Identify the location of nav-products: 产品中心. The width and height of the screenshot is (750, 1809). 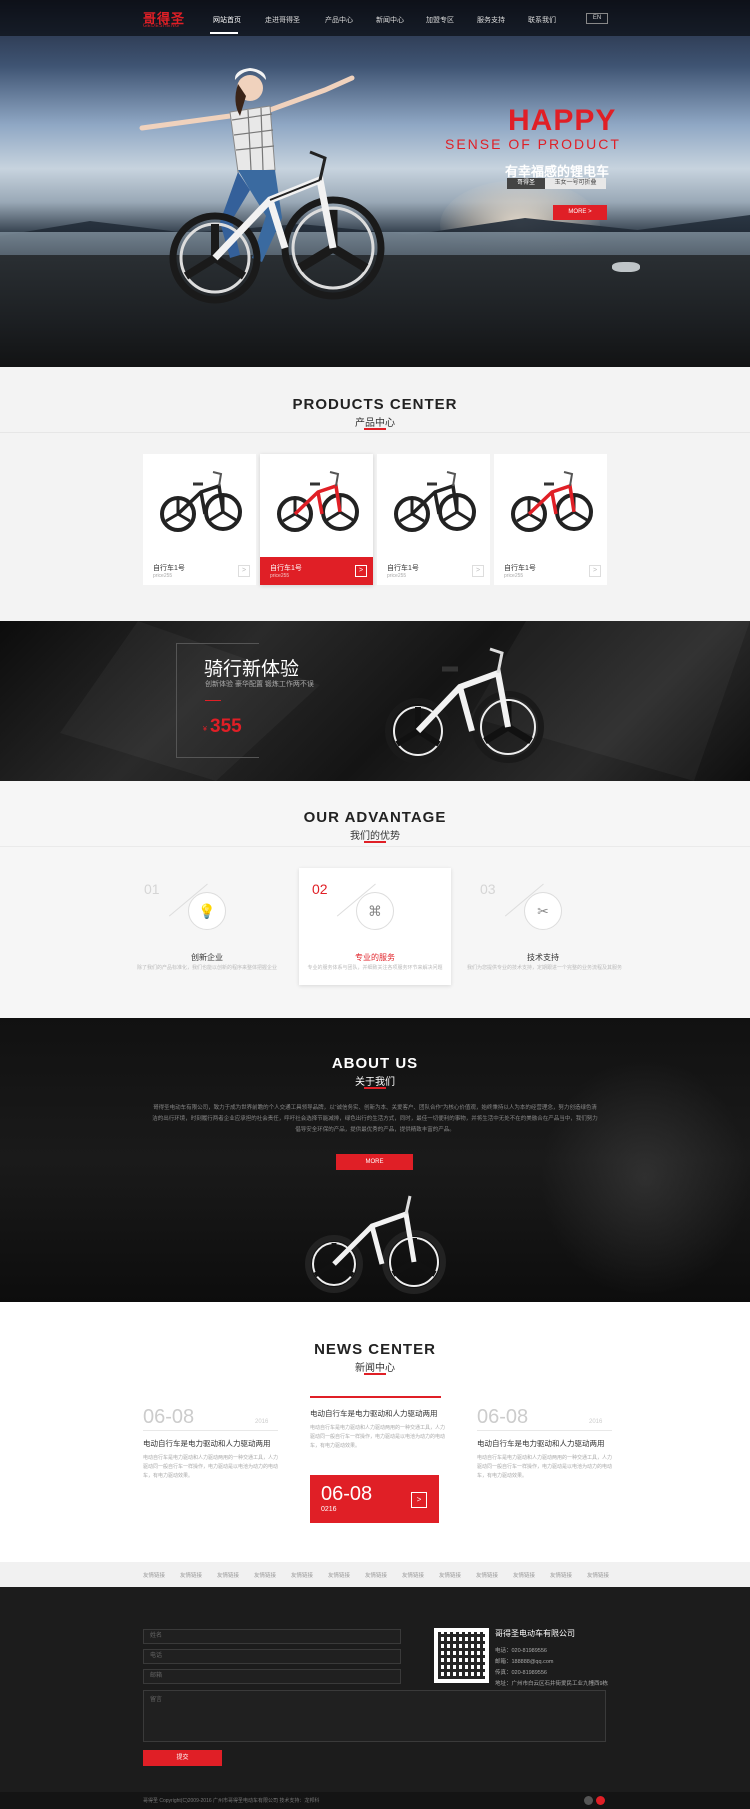
(339, 20).